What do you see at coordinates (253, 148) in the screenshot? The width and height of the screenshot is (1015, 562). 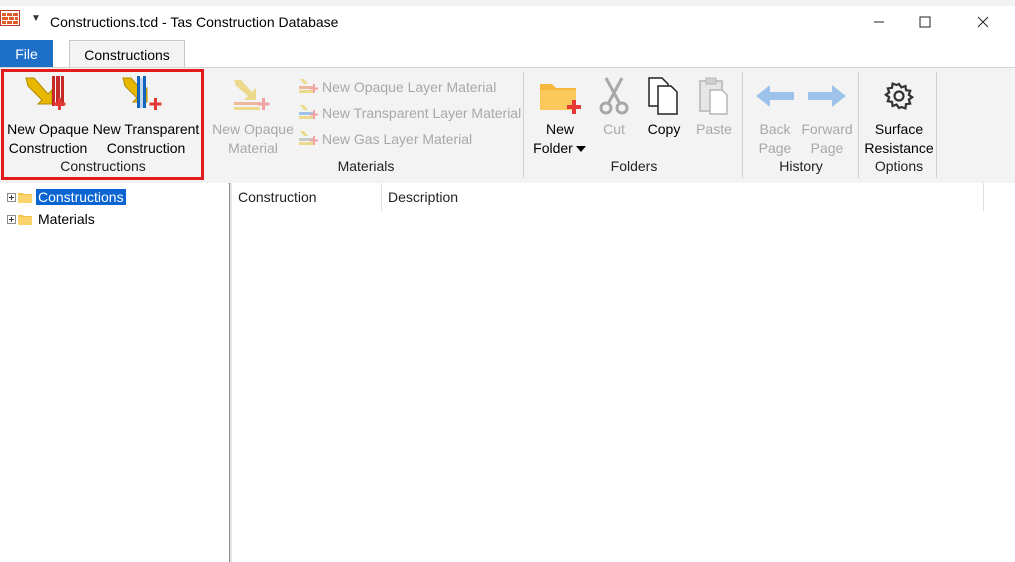 I see `new-opaque-material-label-2: Material` at bounding box center [253, 148].